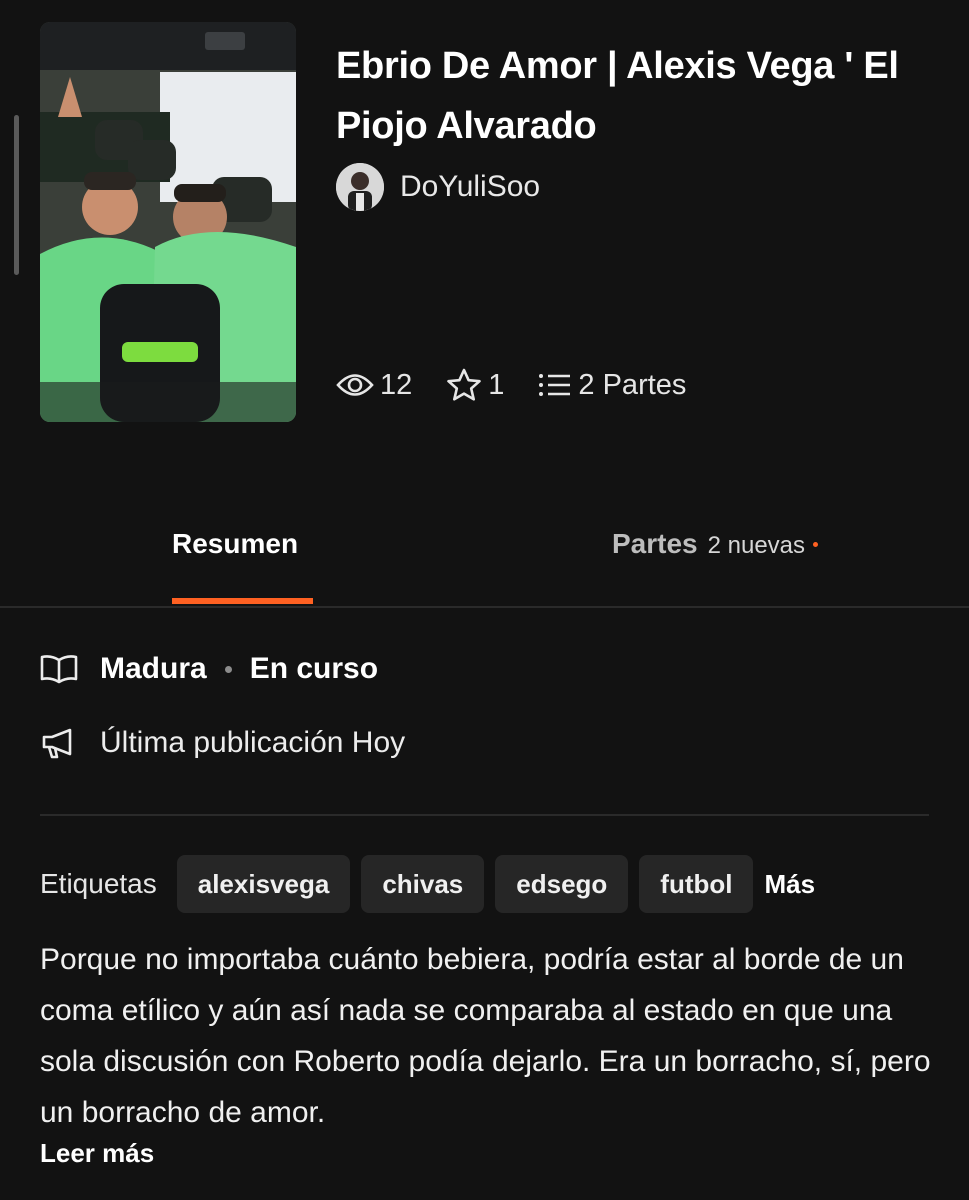  What do you see at coordinates (242, 601) in the screenshot?
I see `active-tab-indicator` at bounding box center [242, 601].